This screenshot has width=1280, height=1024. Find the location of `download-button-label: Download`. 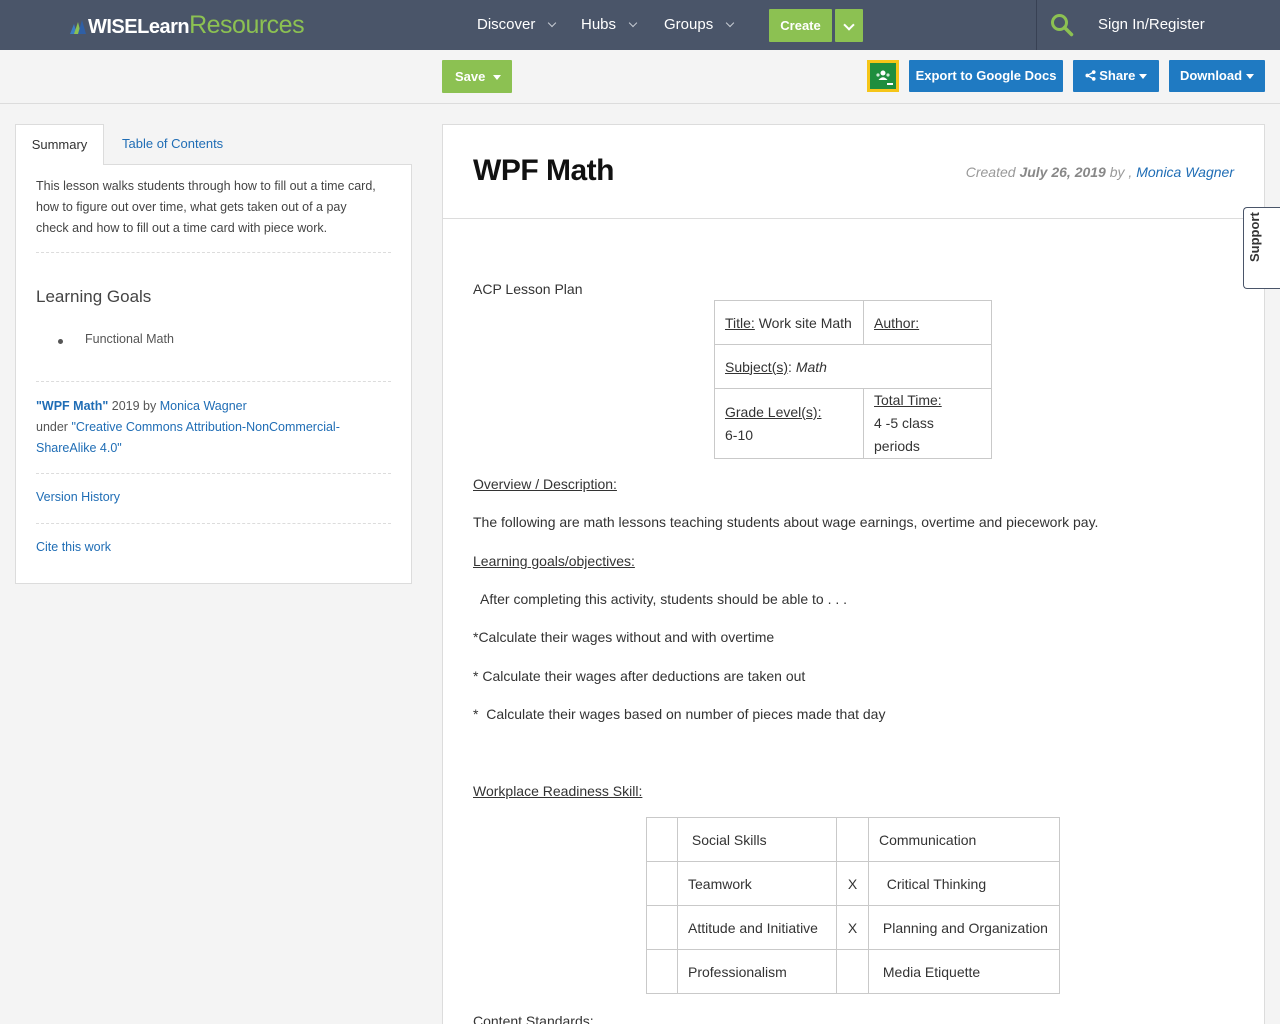

download-button-label: Download is located at coordinates (1211, 75).